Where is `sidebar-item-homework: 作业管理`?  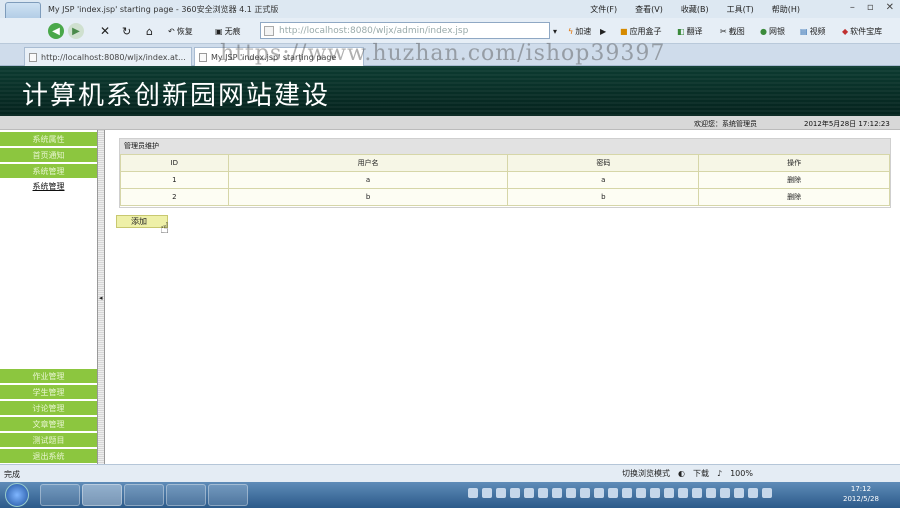
sidebar-item-homework: 作业管理 is located at coordinates (48, 376).